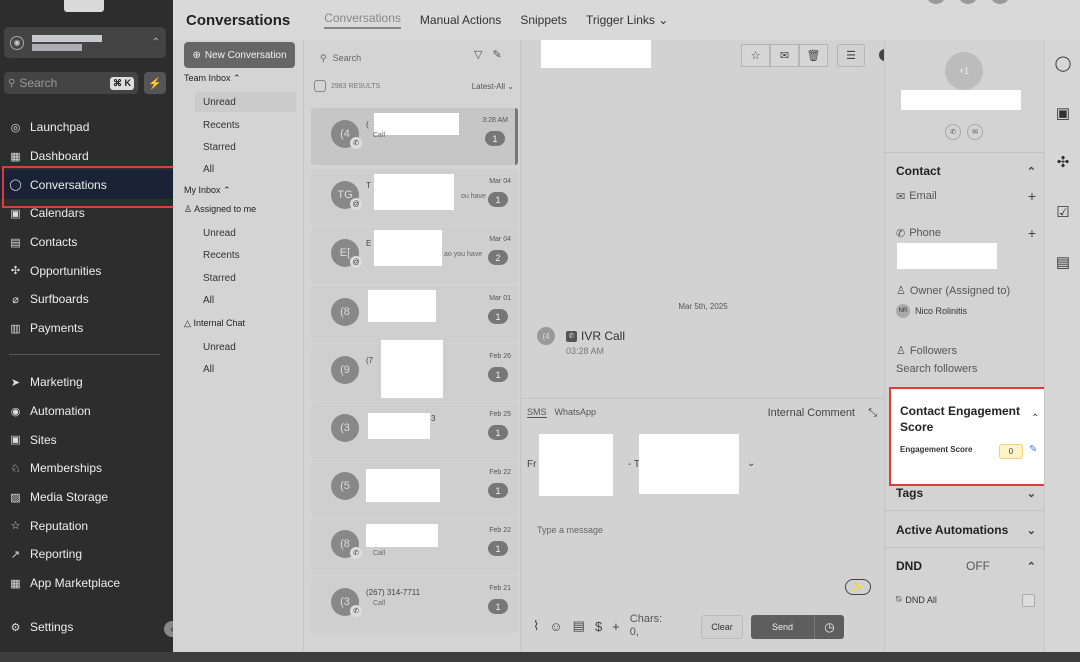 Image resolution: width=1080 pixels, height=662 pixels. Describe the element at coordinates (1032, 233) in the screenshot. I see `add-phone-icon: +` at that location.